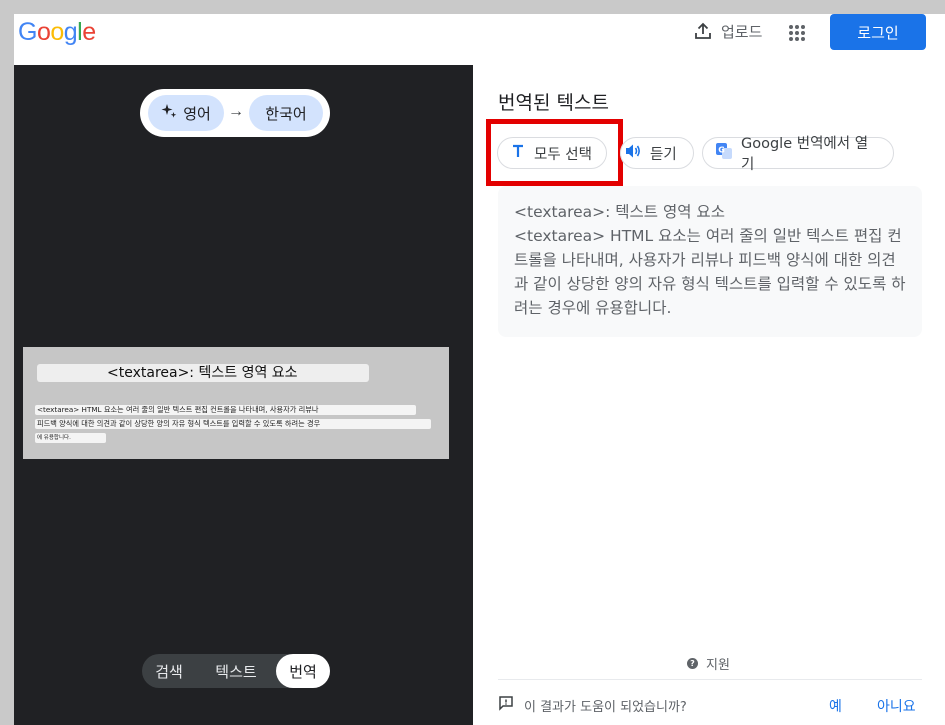  I want to click on feedback-prompt: 이 결과가 도움이 되었습니까?, so click(592, 705).